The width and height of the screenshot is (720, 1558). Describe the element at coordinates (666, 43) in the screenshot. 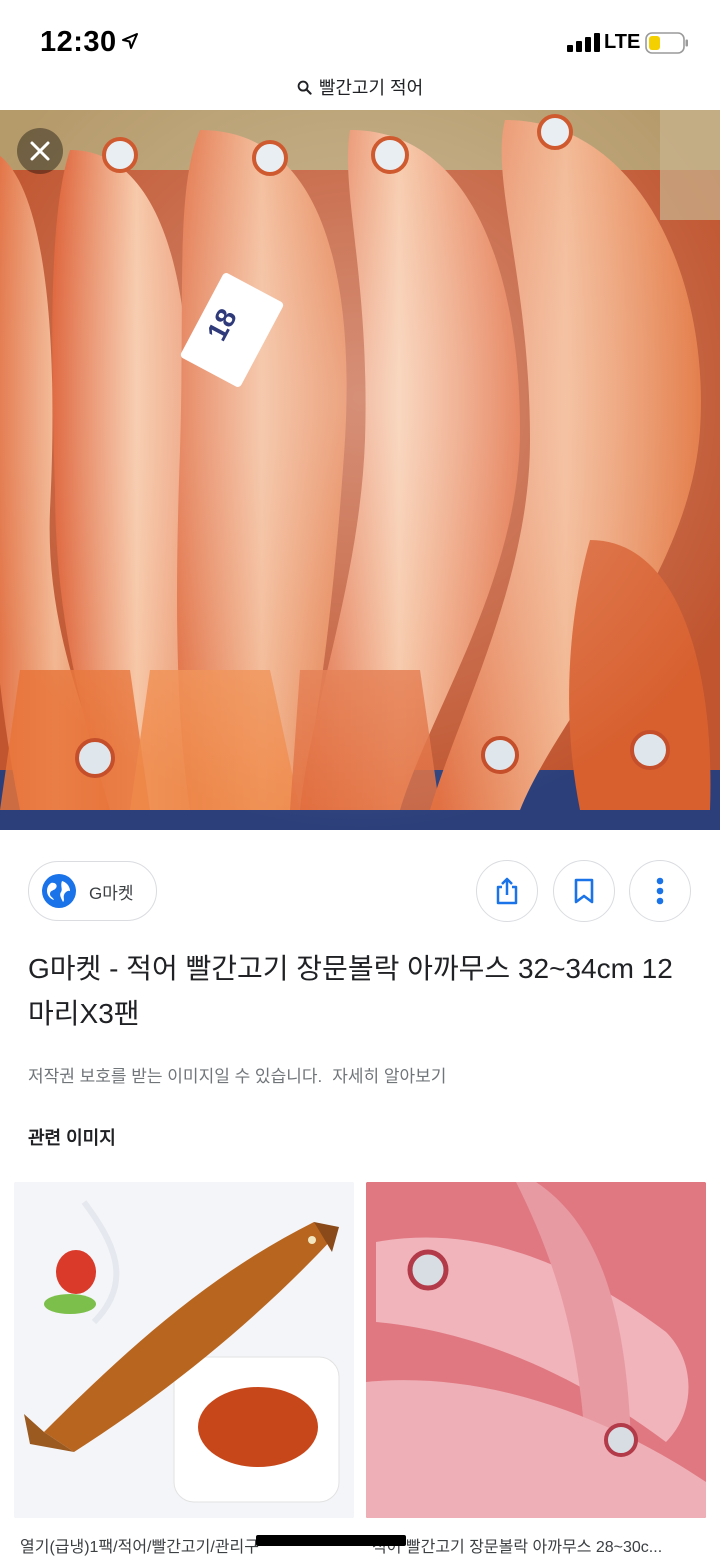

I see `battery-icon` at that location.